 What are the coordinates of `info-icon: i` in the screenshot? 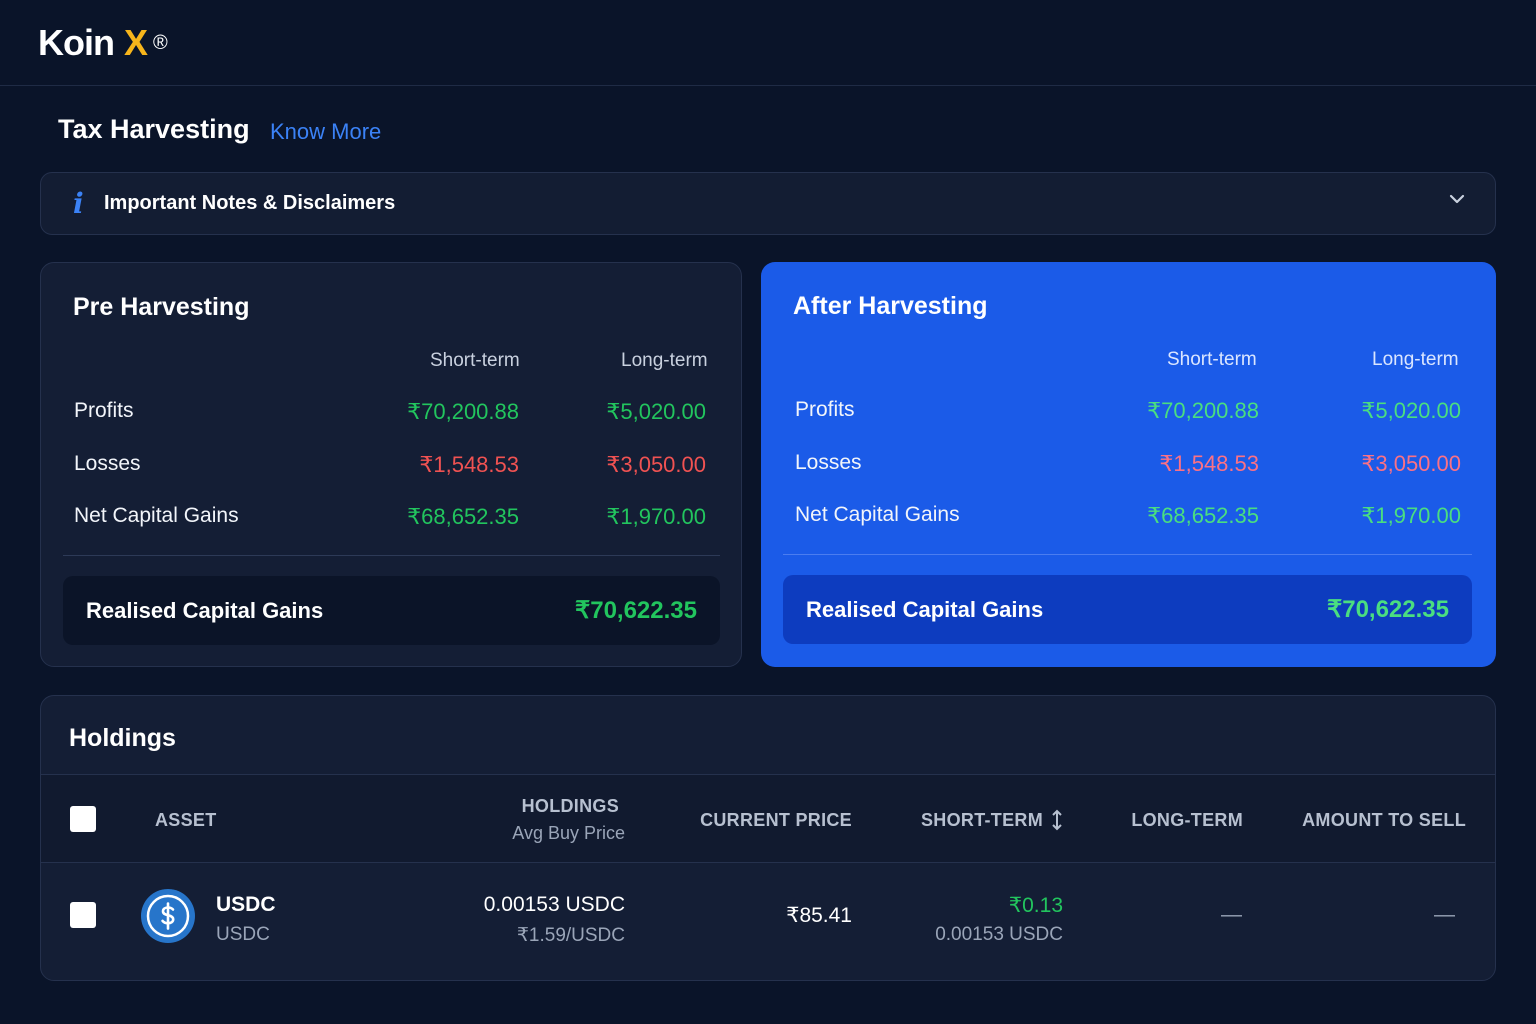 It's located at (78, 203).